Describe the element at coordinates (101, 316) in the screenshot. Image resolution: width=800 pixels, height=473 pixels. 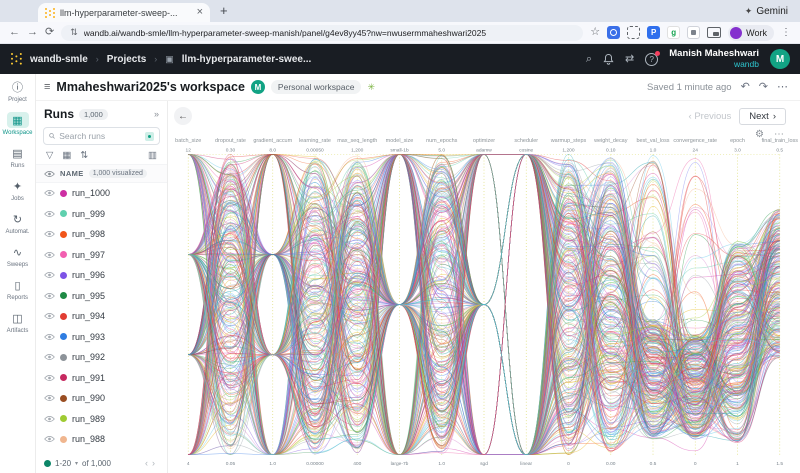
I see `run-list-item: run_994` at that location.